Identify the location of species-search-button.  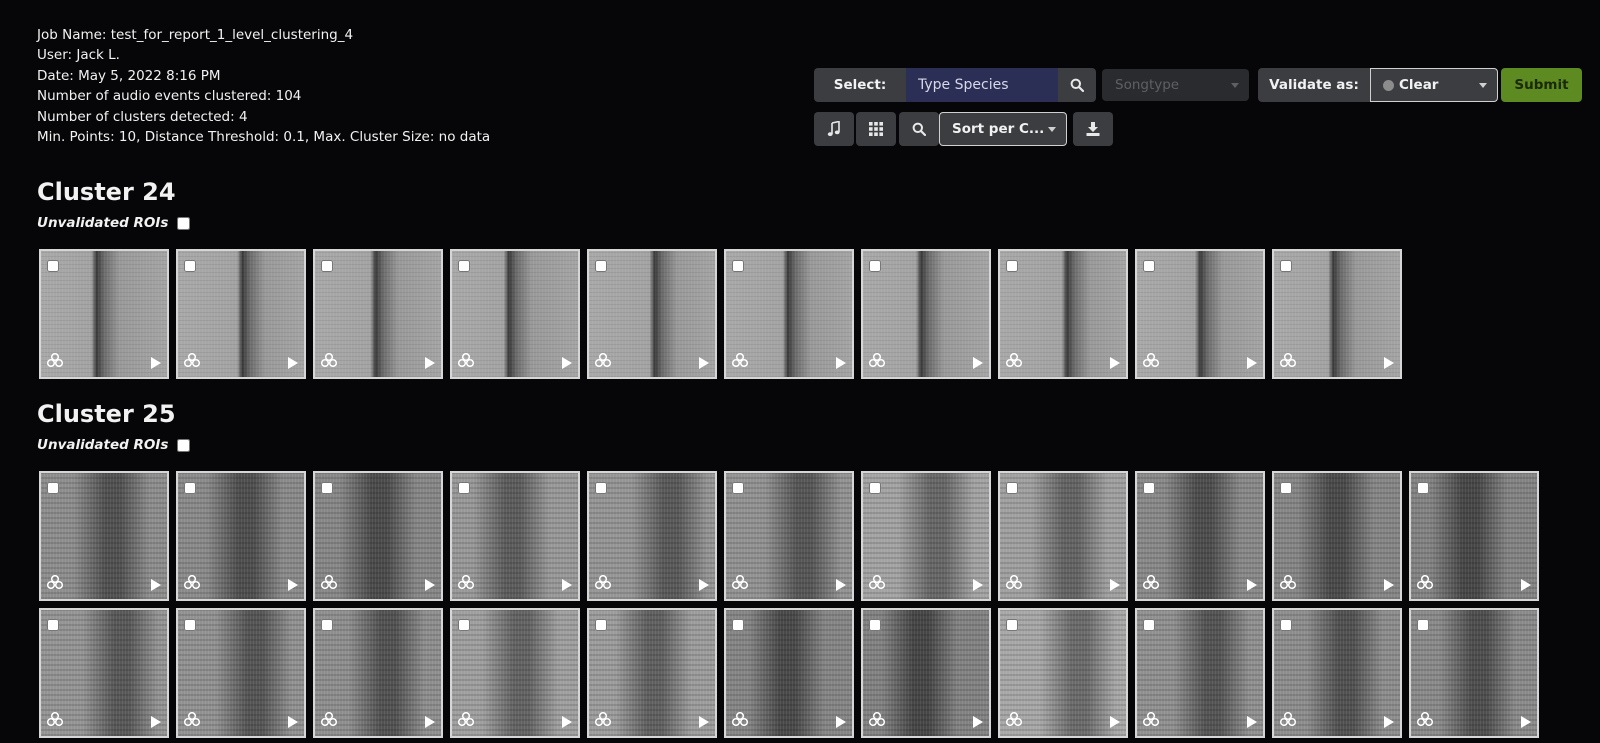
(1077, 85).